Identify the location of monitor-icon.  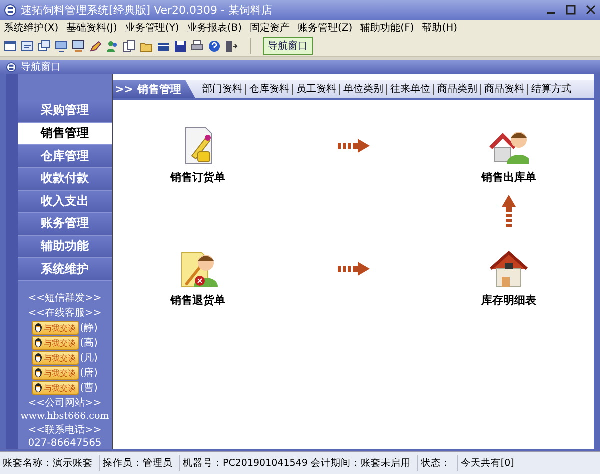
(61, 46).